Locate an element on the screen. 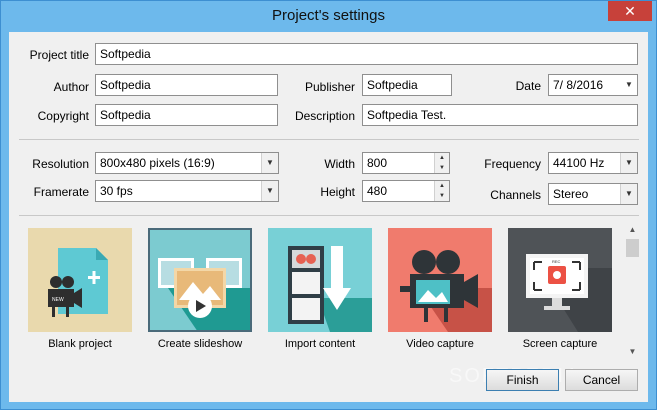 This screenshot has height=410, width=657. template-label: Blank project is located at coordinates (80, 344).